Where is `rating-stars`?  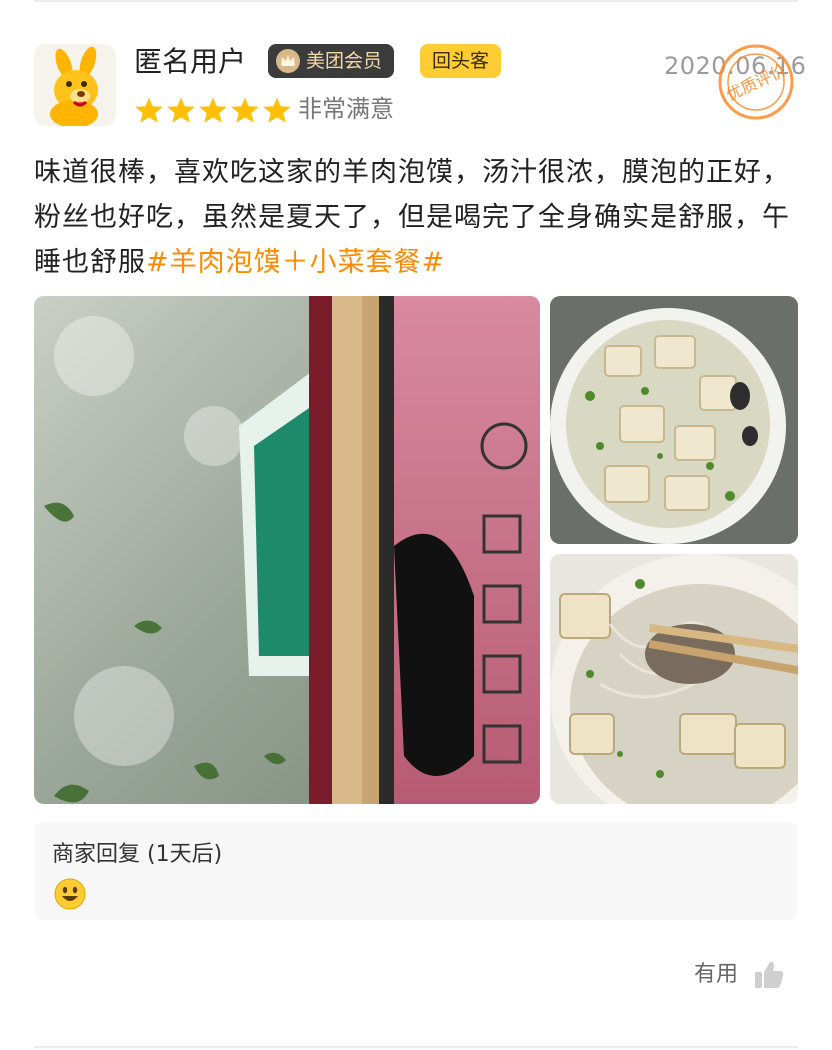
rating-stars is located at coordinates (213, 110).